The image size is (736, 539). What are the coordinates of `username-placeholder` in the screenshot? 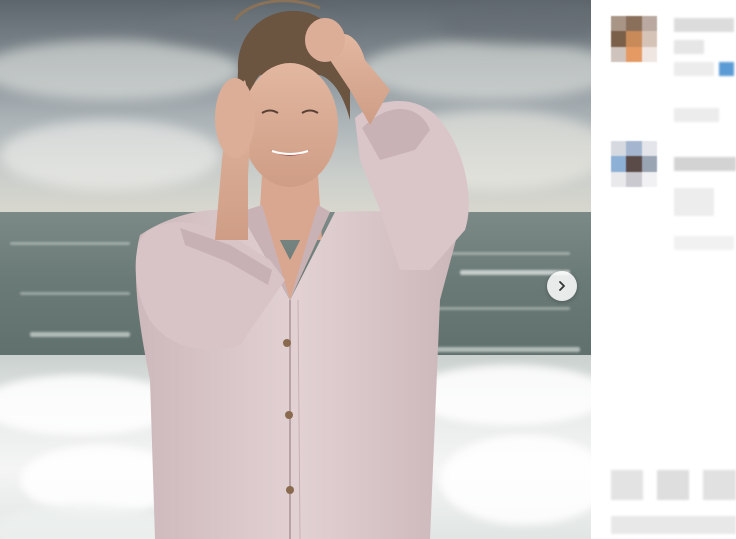 It's located at (704, 25).